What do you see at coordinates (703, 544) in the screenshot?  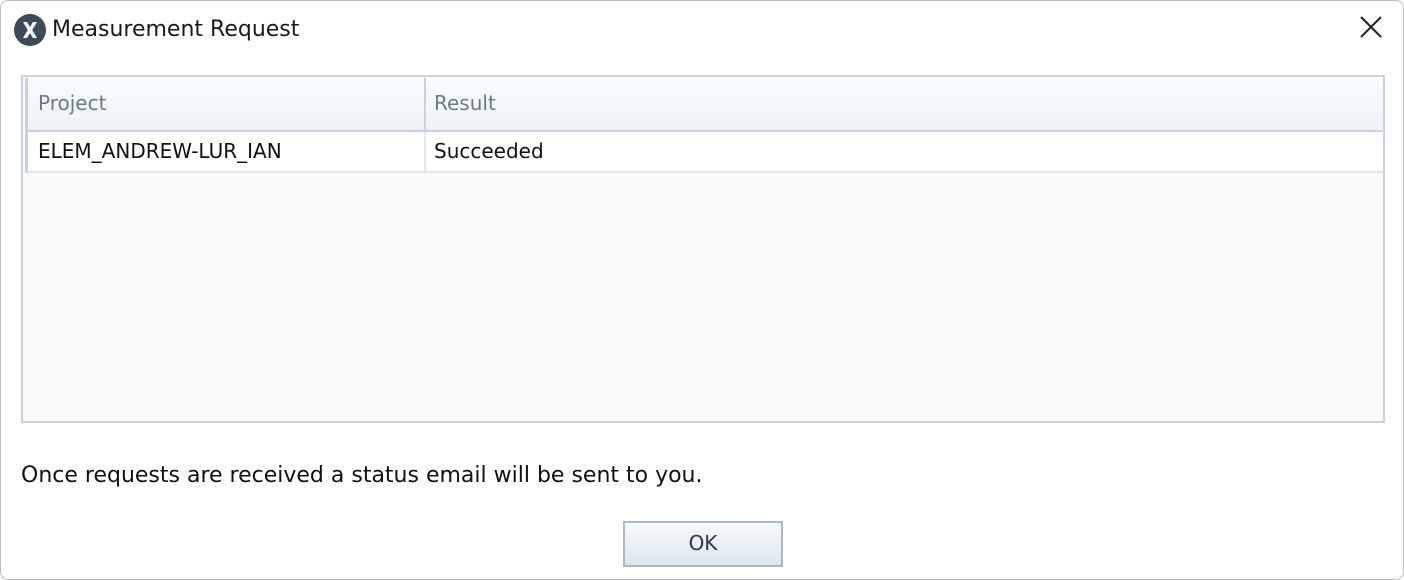 I see `ok-button: OK` at bounding box center [703, 544].